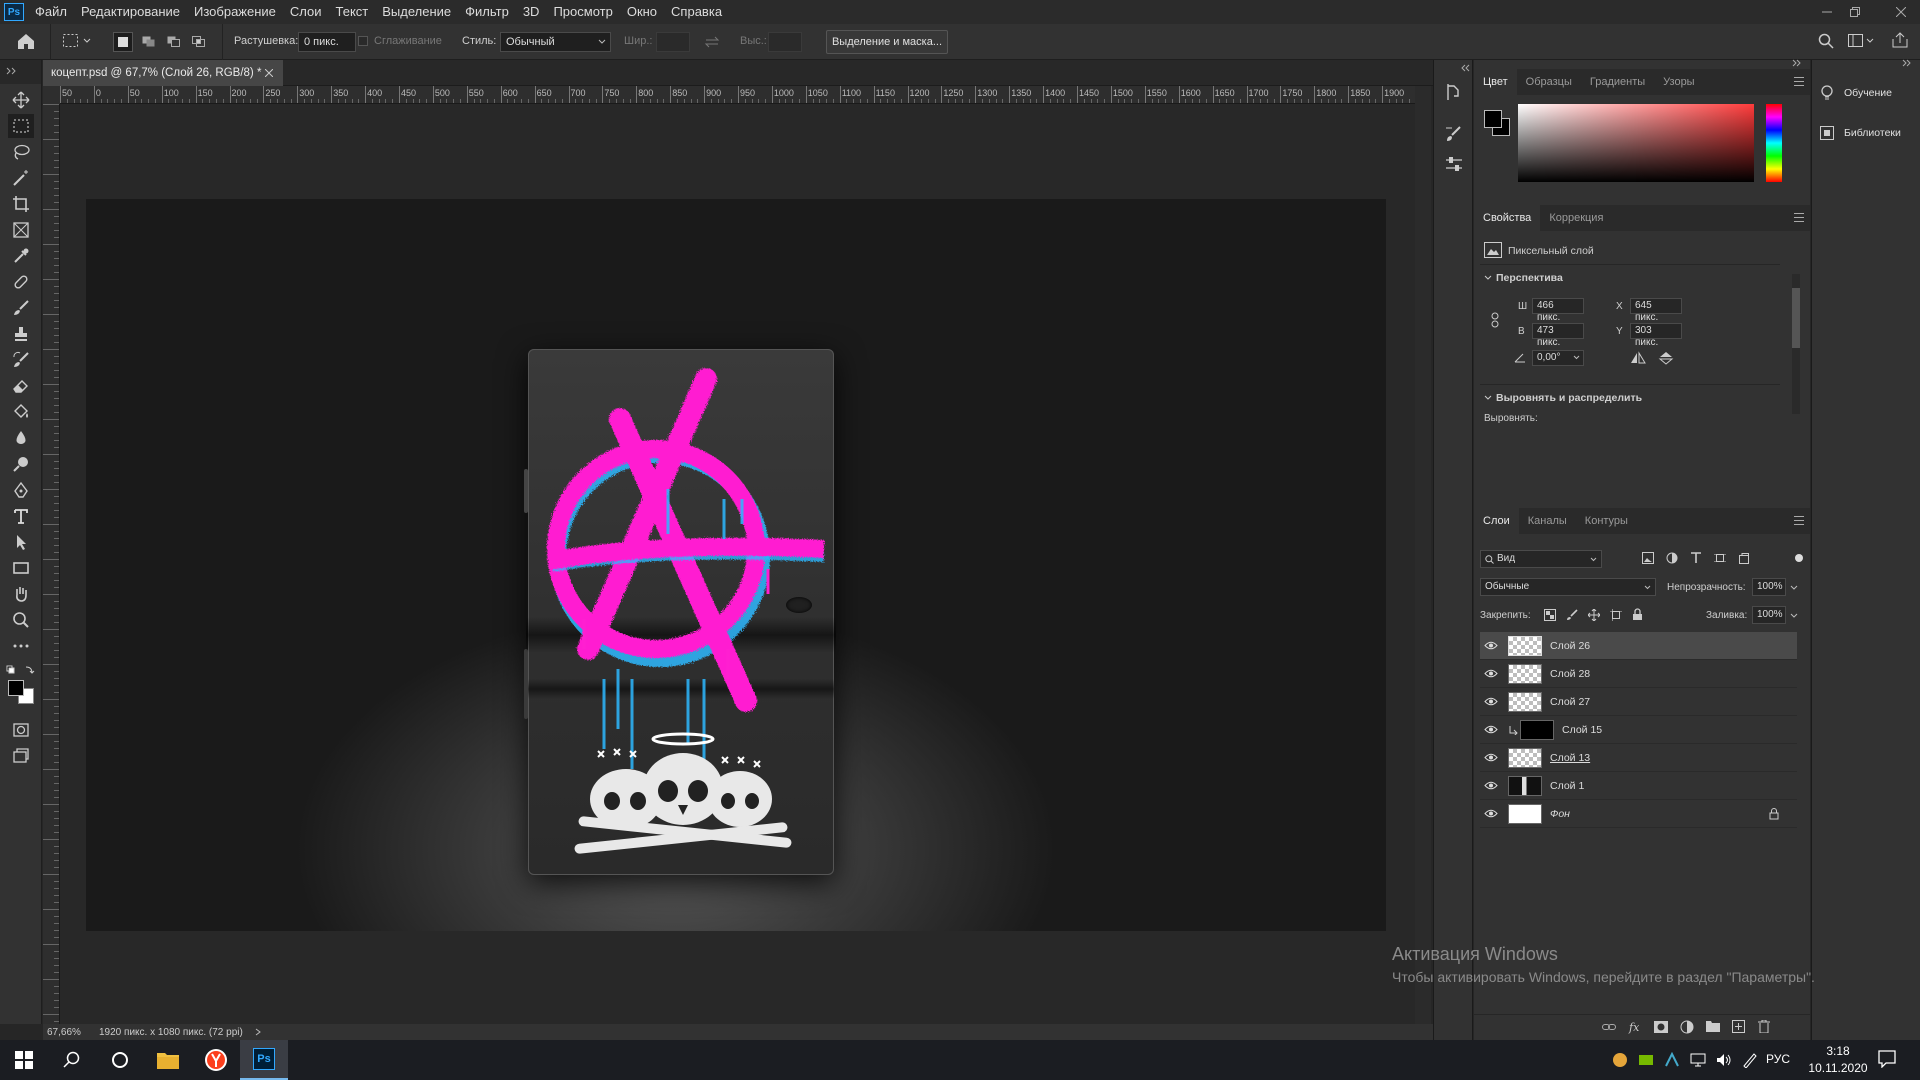 Image resolution: width=1920 pixels, height=1080 pixels. What do you see at coordinates (1799, 558) in the screenshot?
I see `filter-toggle` at bounding box center [1799, 558].